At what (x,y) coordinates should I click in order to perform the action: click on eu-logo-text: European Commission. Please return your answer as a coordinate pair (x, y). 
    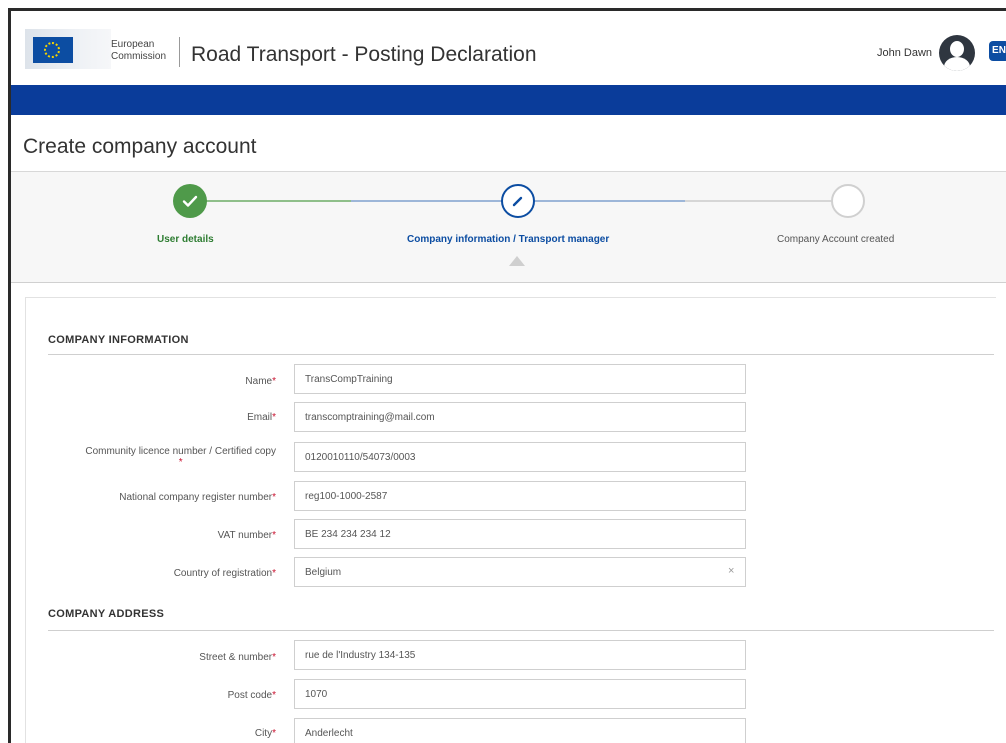
    Looking at the image, I should click on (138, 51).